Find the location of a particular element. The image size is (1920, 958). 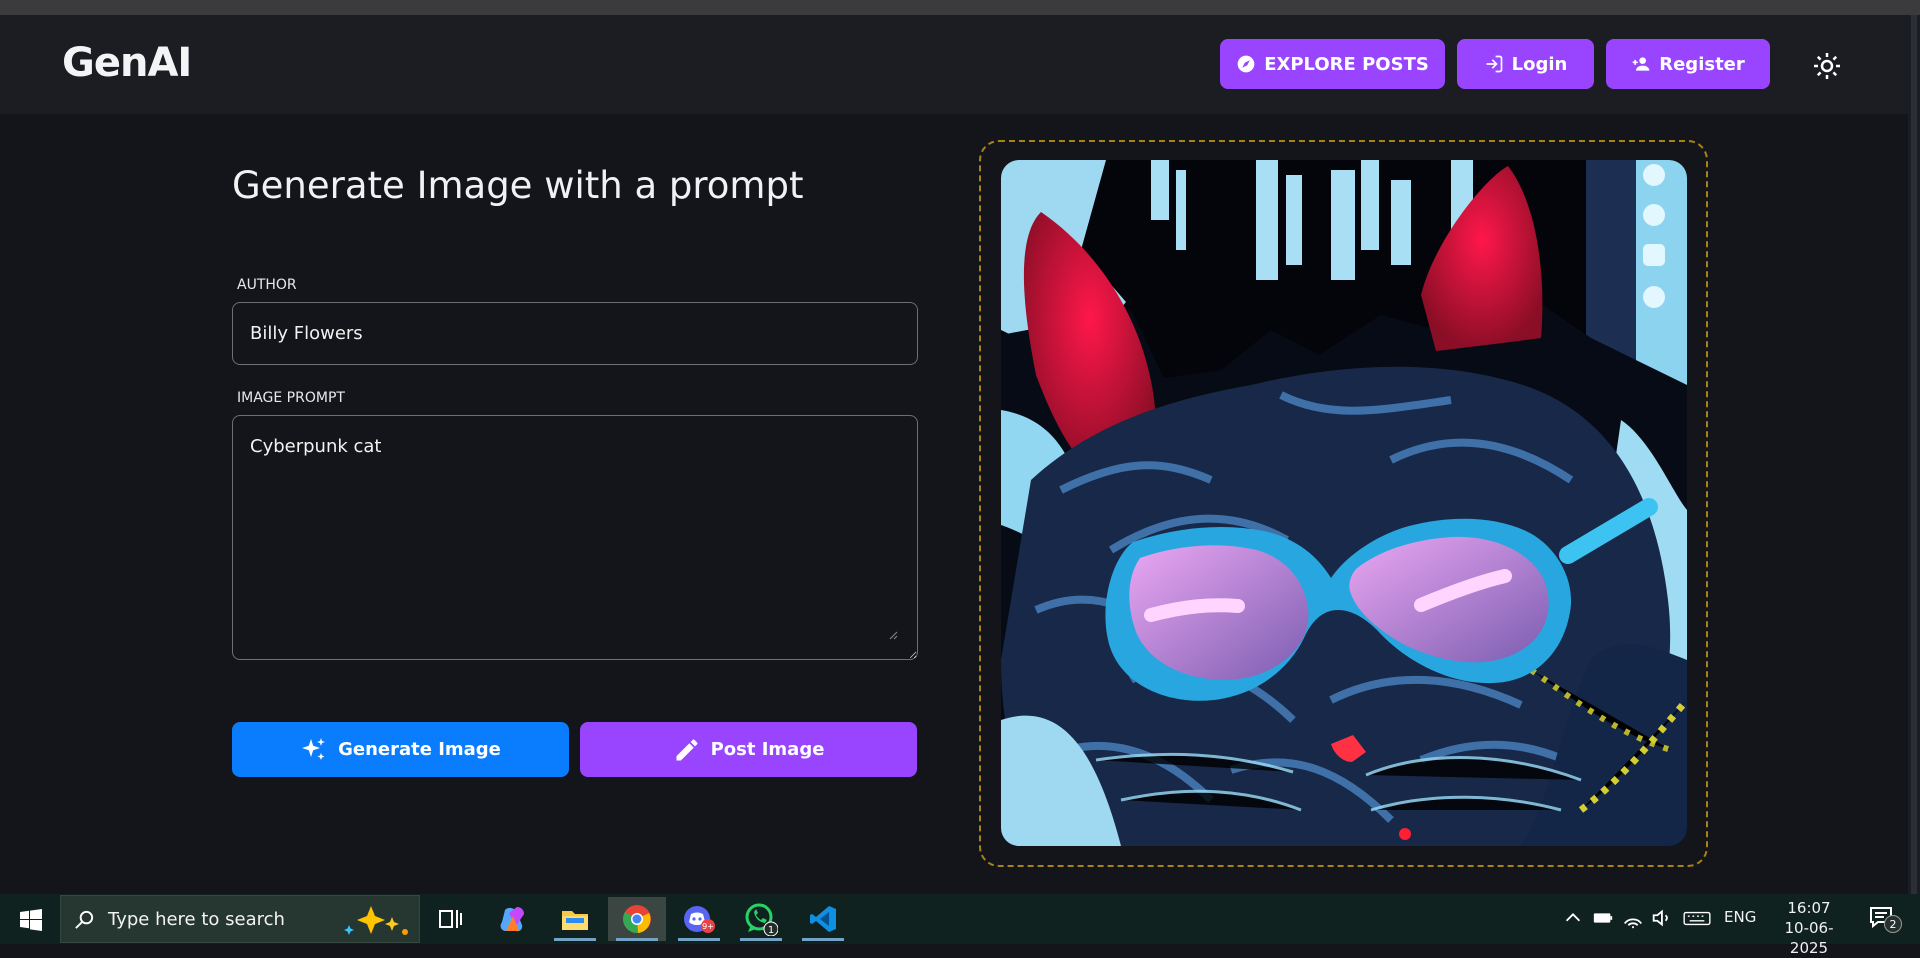

copilot-icon is located at coordinates (512, 919).